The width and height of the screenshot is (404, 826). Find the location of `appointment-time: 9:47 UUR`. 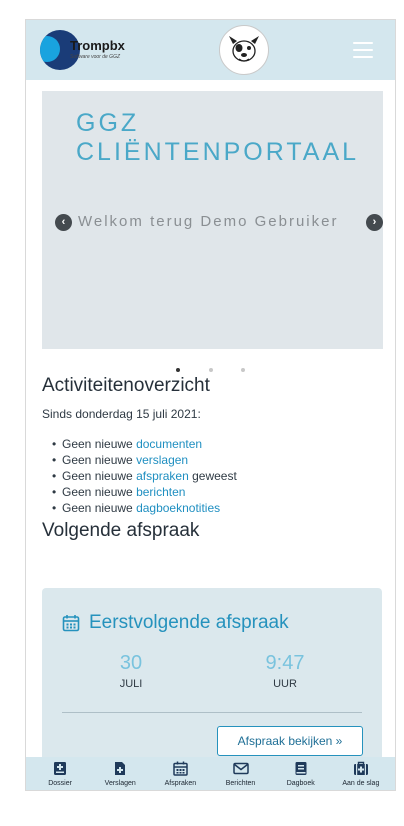

appointment-time: 9:47 UUR is located at coordinates (285, 671).